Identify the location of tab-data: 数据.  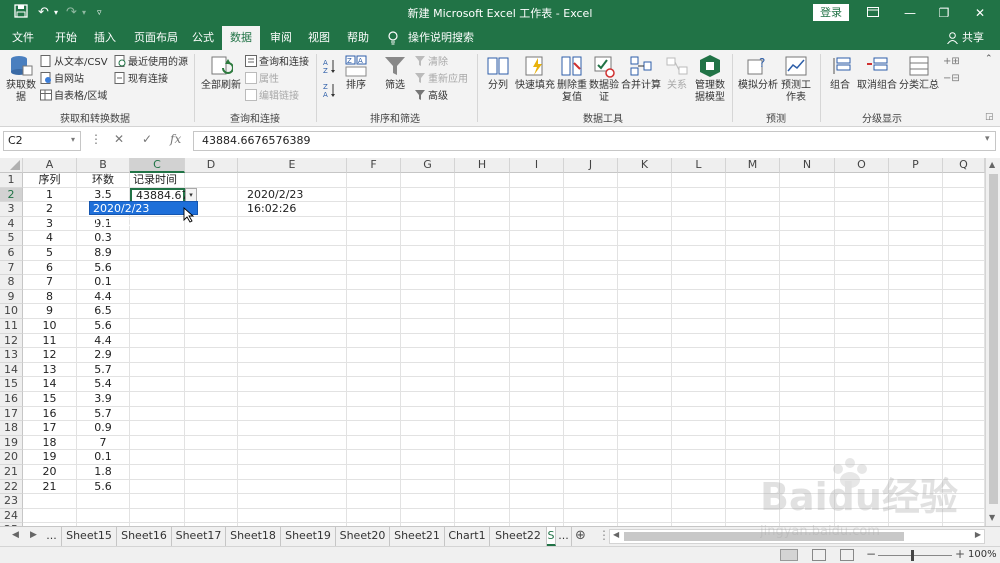
(241, 38).